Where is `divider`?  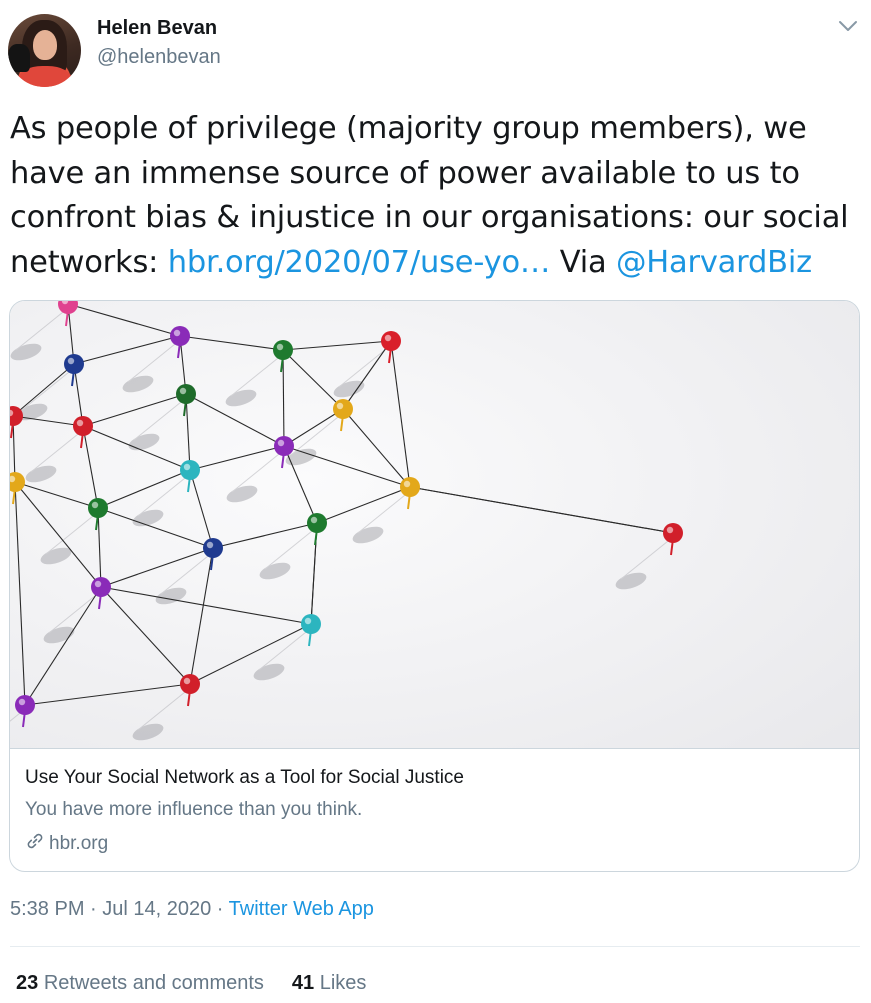
divider is located at coordinates (435, 946).